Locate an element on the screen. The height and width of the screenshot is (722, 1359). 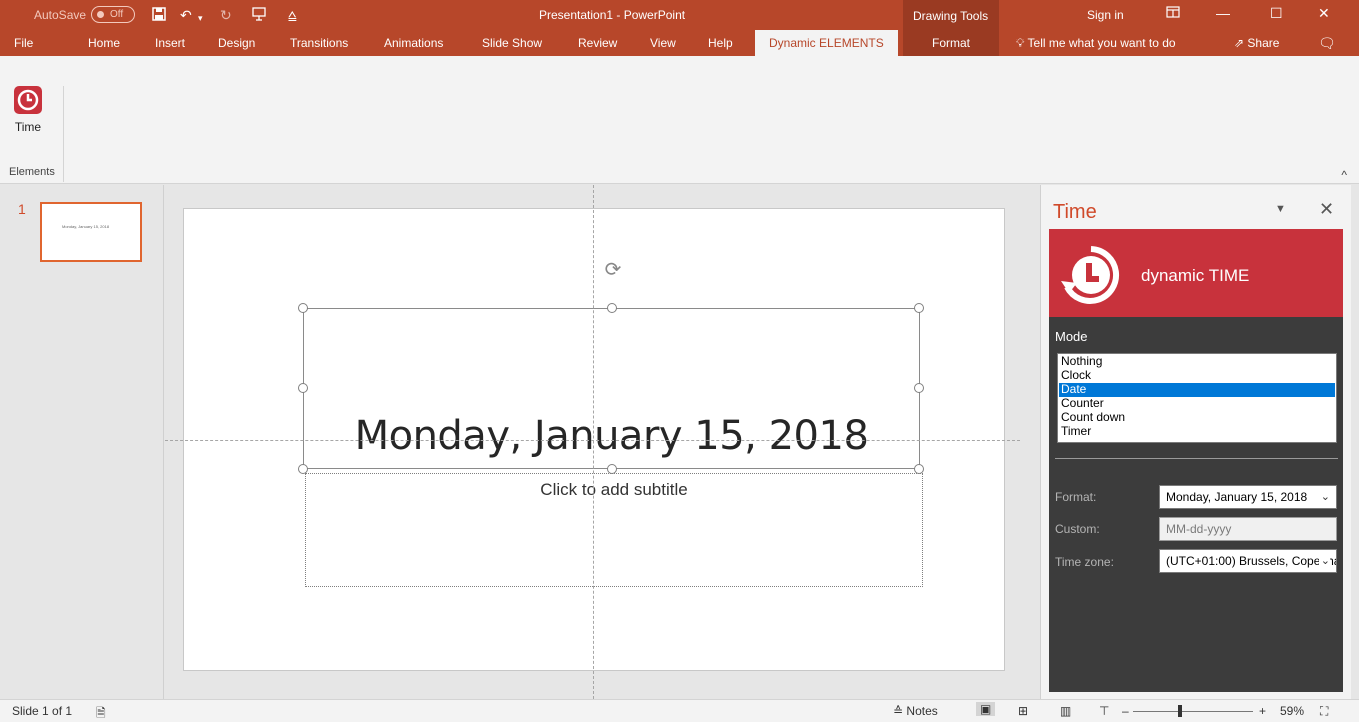
fit-to-window-icon: ⛶ is located at coordinates (1324, 711).